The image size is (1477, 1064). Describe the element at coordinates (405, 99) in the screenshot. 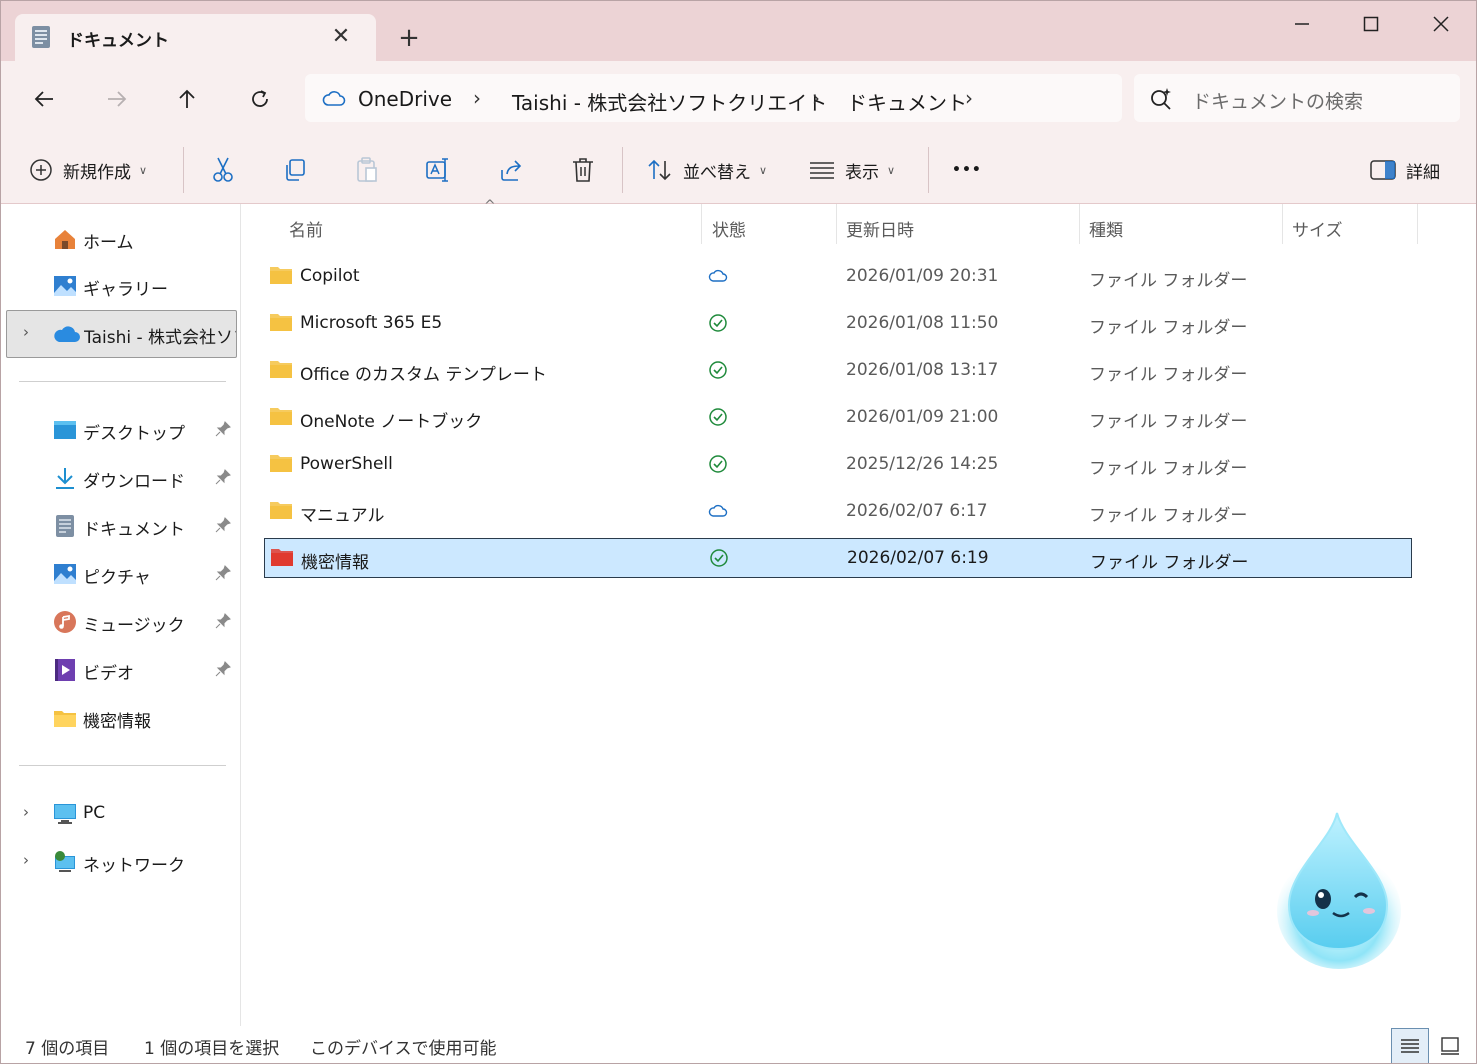

I see `breadcrumb-onedrive: OneDrive` at that location.